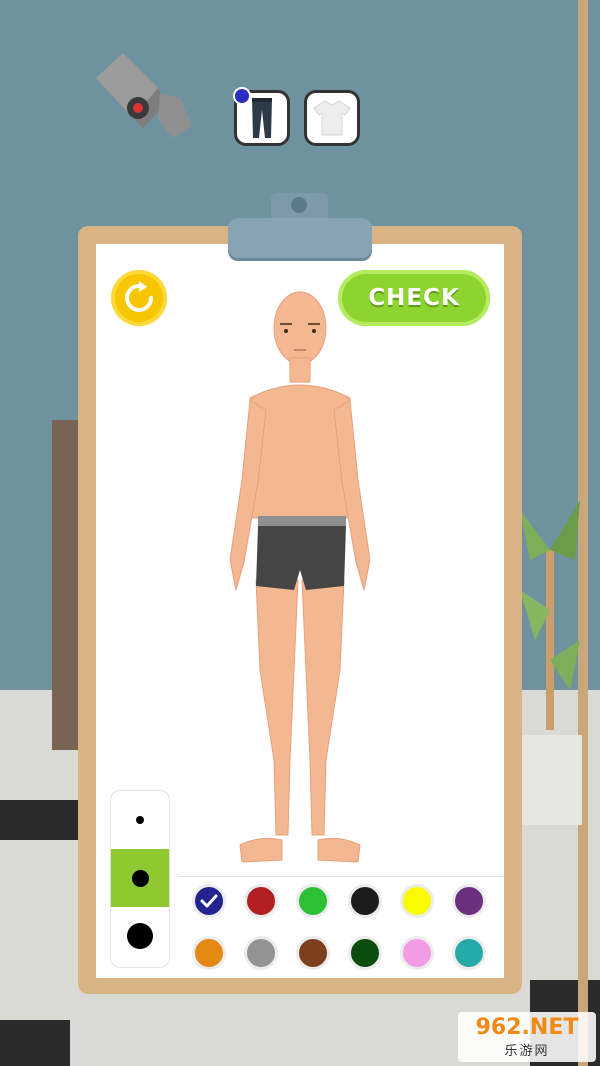 The height and width of the screenshot is (1066, 600). I want to click on shirt-icon, so click(332, 118).